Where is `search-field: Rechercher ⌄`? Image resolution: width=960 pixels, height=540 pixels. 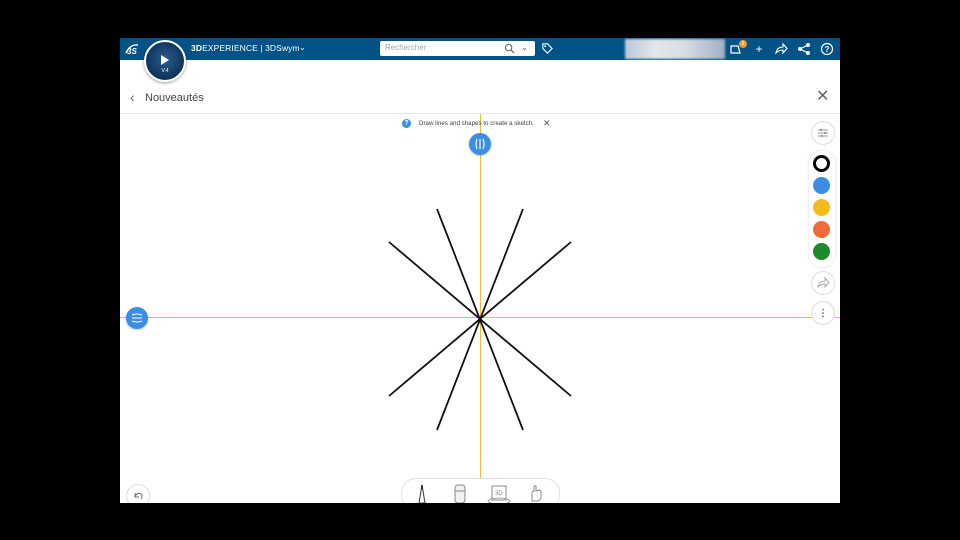
search-field: Rechercher ⌄ is located at coordinates (457, 48).